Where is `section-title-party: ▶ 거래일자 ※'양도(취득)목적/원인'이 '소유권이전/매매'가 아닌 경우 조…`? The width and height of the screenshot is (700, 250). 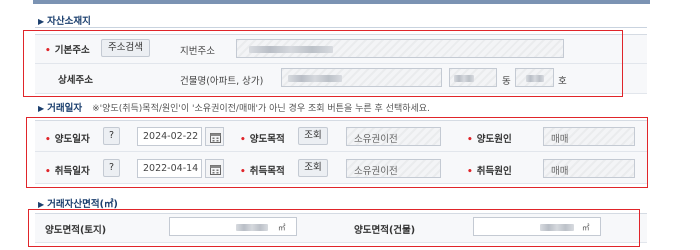
section-title-party: ▶ 거래일자 ※'양도(취득)목적/원인'이 '소유권이전/매매'가 아닌 경우 조… is located at coordinates (234, 108).